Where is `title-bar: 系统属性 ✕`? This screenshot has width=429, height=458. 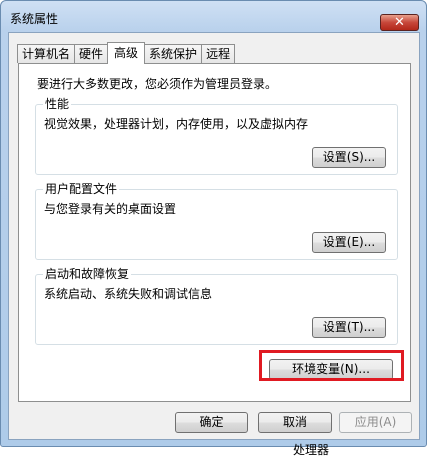 title-bar: 系统属性 ✕ is located at coordinates (213, 17).